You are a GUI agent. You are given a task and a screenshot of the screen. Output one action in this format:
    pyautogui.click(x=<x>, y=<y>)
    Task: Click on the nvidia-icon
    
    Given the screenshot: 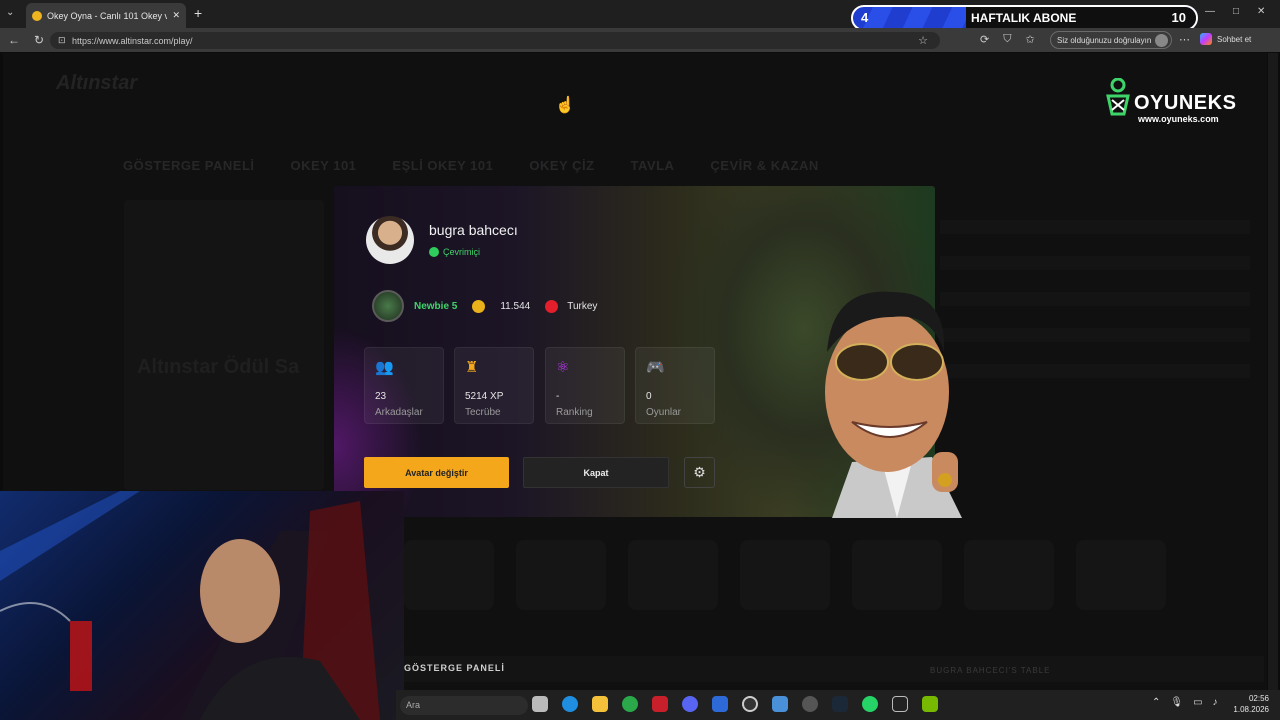 What is the action you would take?
    pyautogui.click(x=930, y=704)
    